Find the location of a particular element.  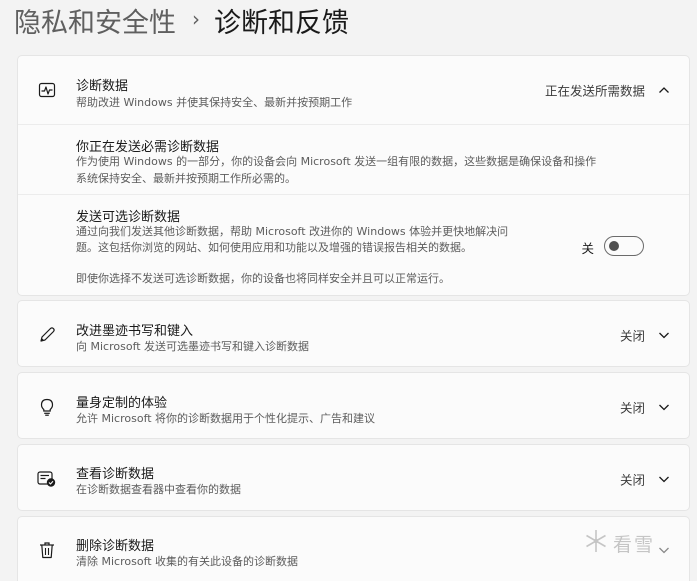

view-diagnostic-data-card: 查看诊断数据 在诊断数据查看器中查看你的数据 关闭 is located at coordinates (353, 477).